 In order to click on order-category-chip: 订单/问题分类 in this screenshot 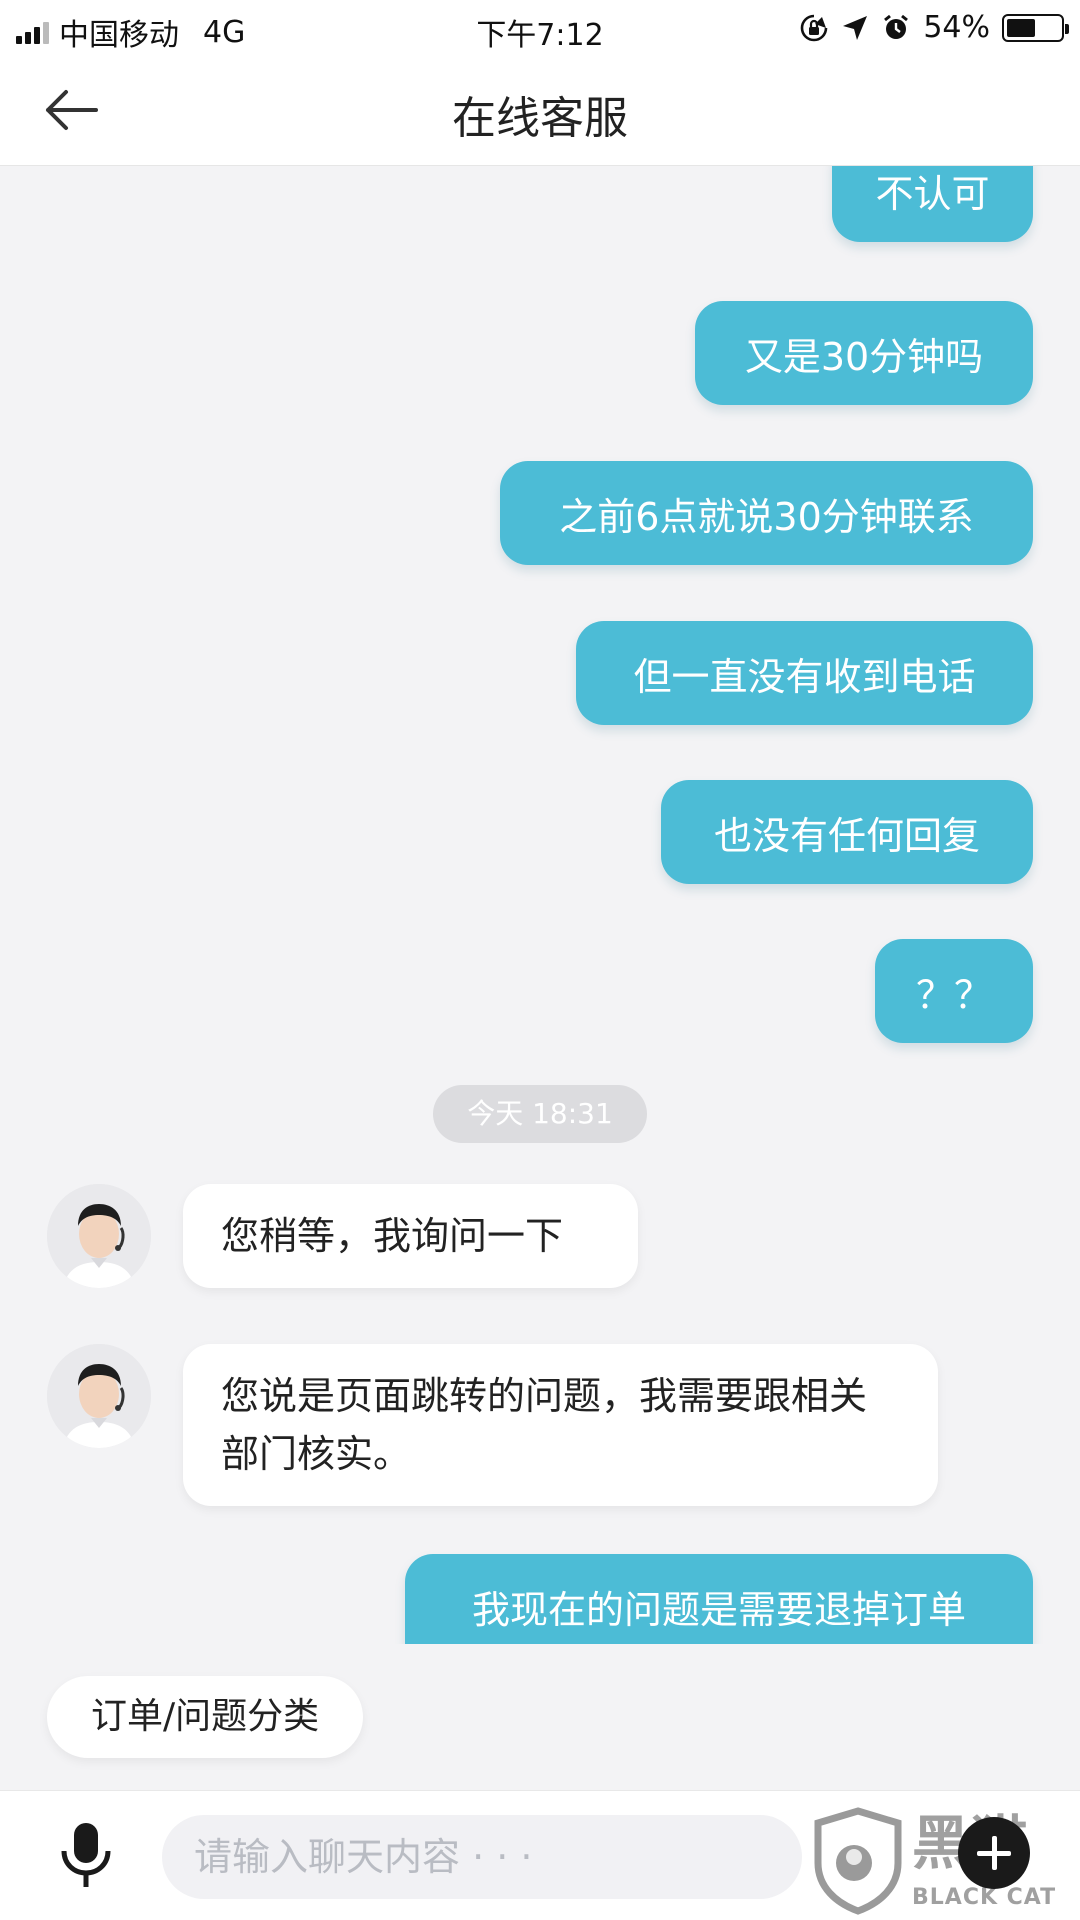, I will do `click(205, 1717)`.